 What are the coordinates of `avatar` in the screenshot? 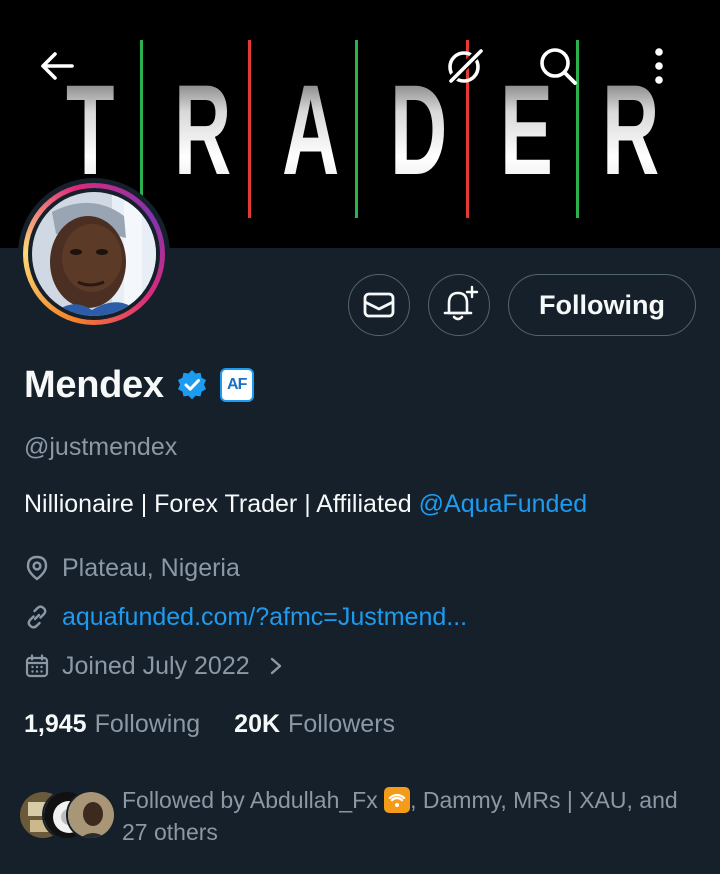 It's located at (94, 254).